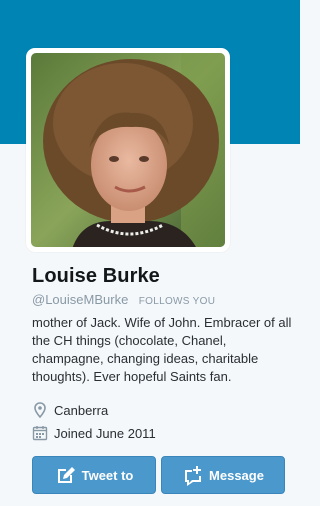 The height and width of the screenshot is (506, 320). What do you see at coordinates (177, 301) in the screenshot?
I see `follows-you-badge: FOLLOWS YOU` at bounding box center [177, 301].